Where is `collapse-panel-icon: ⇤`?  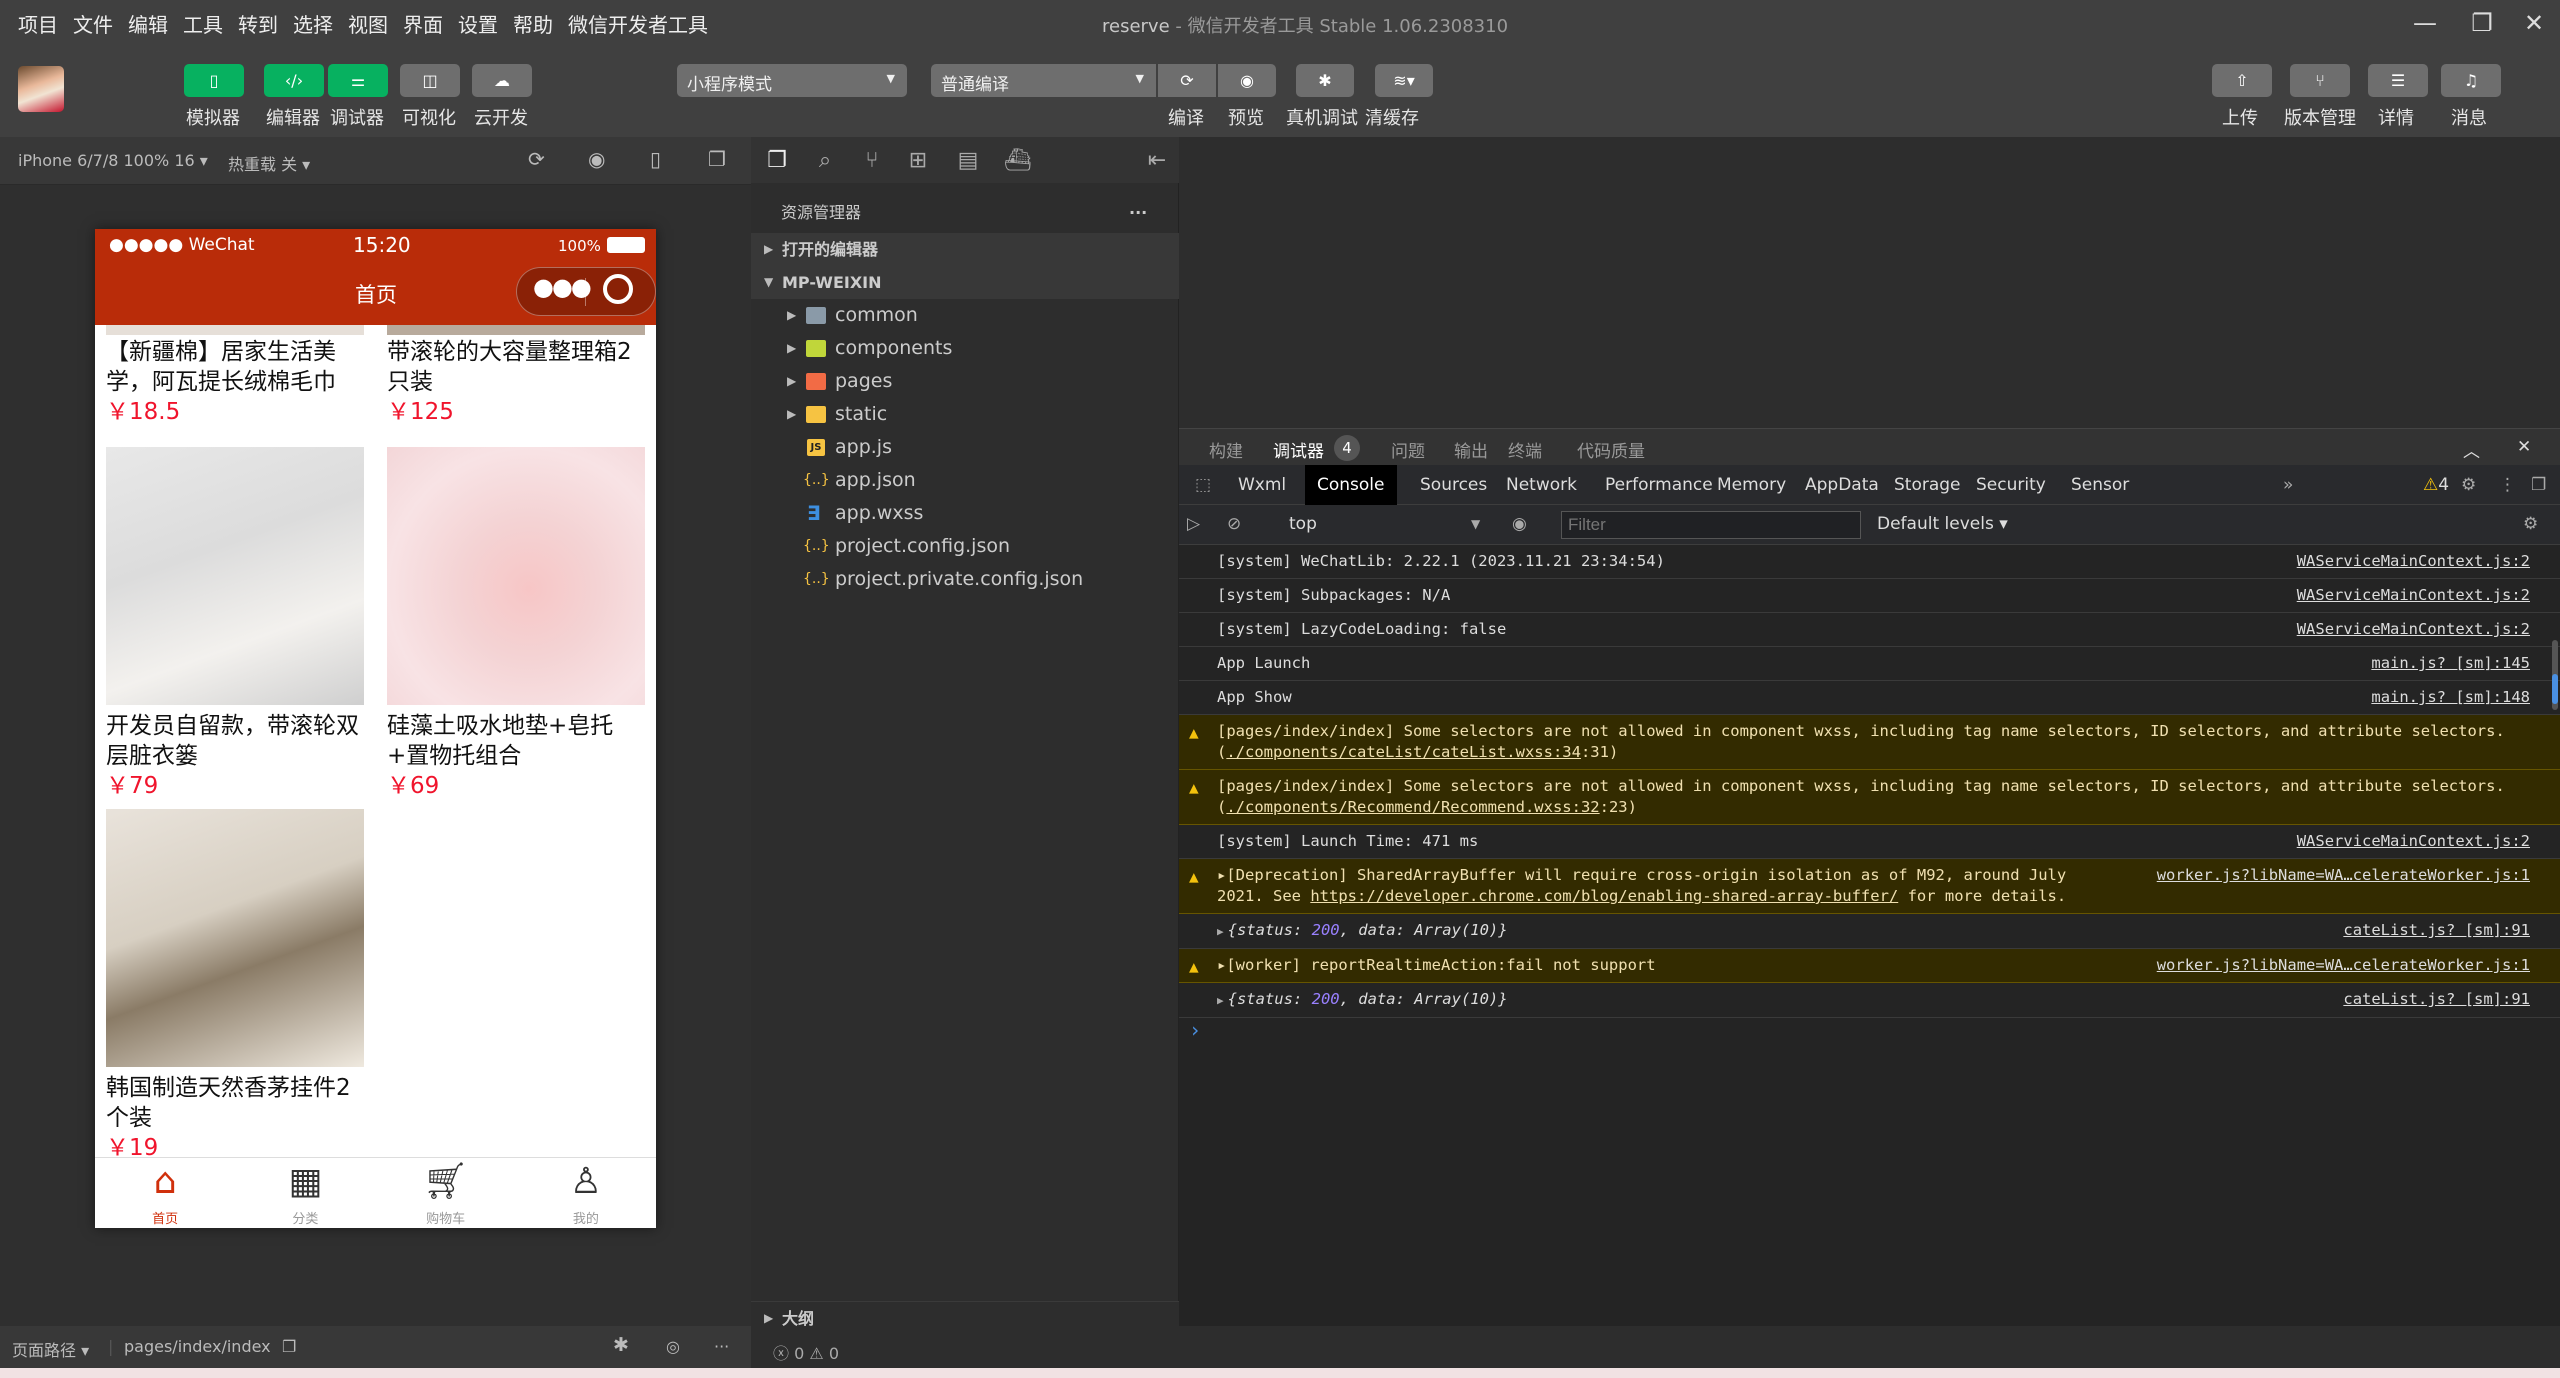 collapse-panel-icon: ⇤ is located at coordinates (1157, 161).